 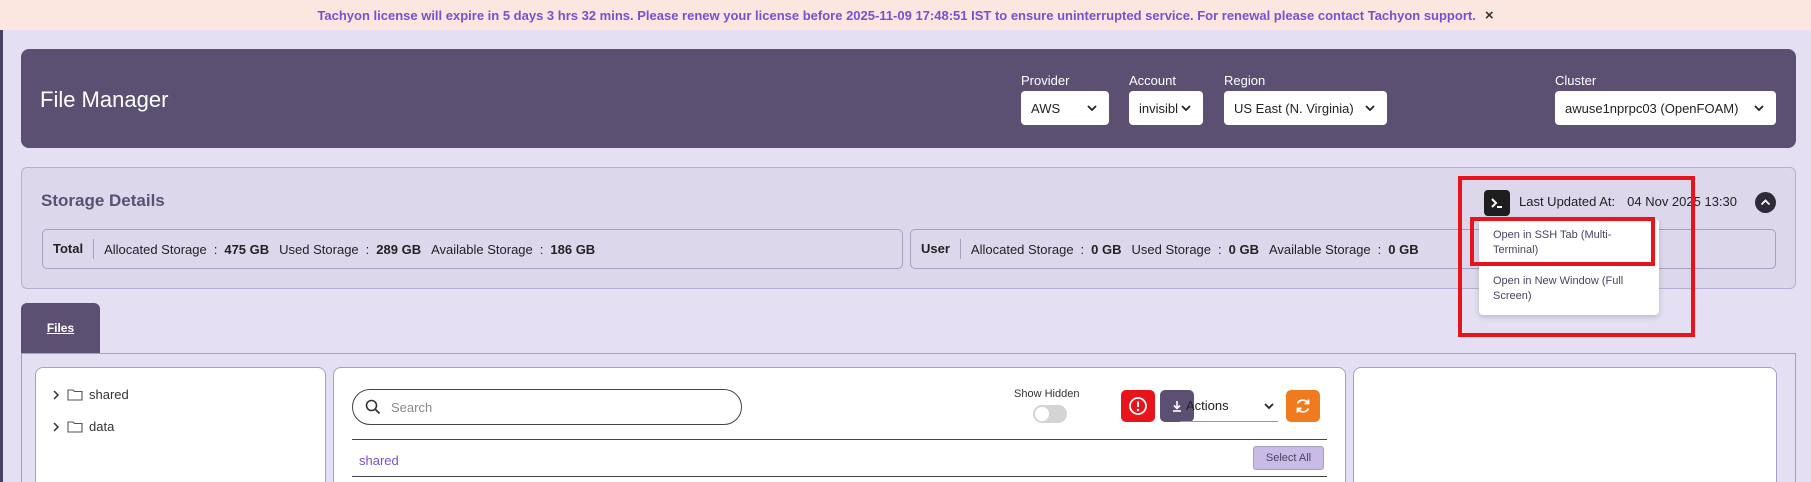 What do you see at coordinates (573, 249) in the screenshot?
I see `total-available-value: 186 GB` at bounding box center [573, 249].